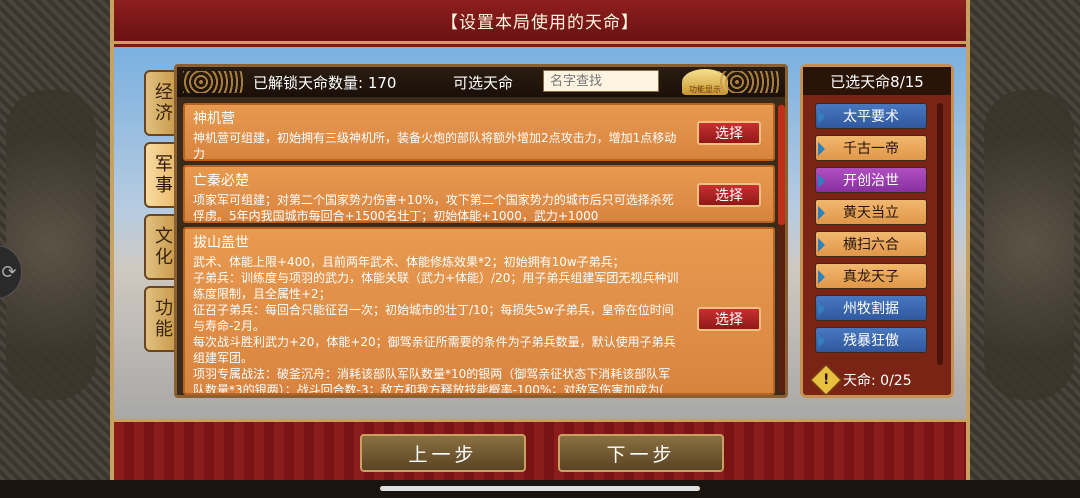  I want to click on selectable-label: 可选天命, so click(483, 82).